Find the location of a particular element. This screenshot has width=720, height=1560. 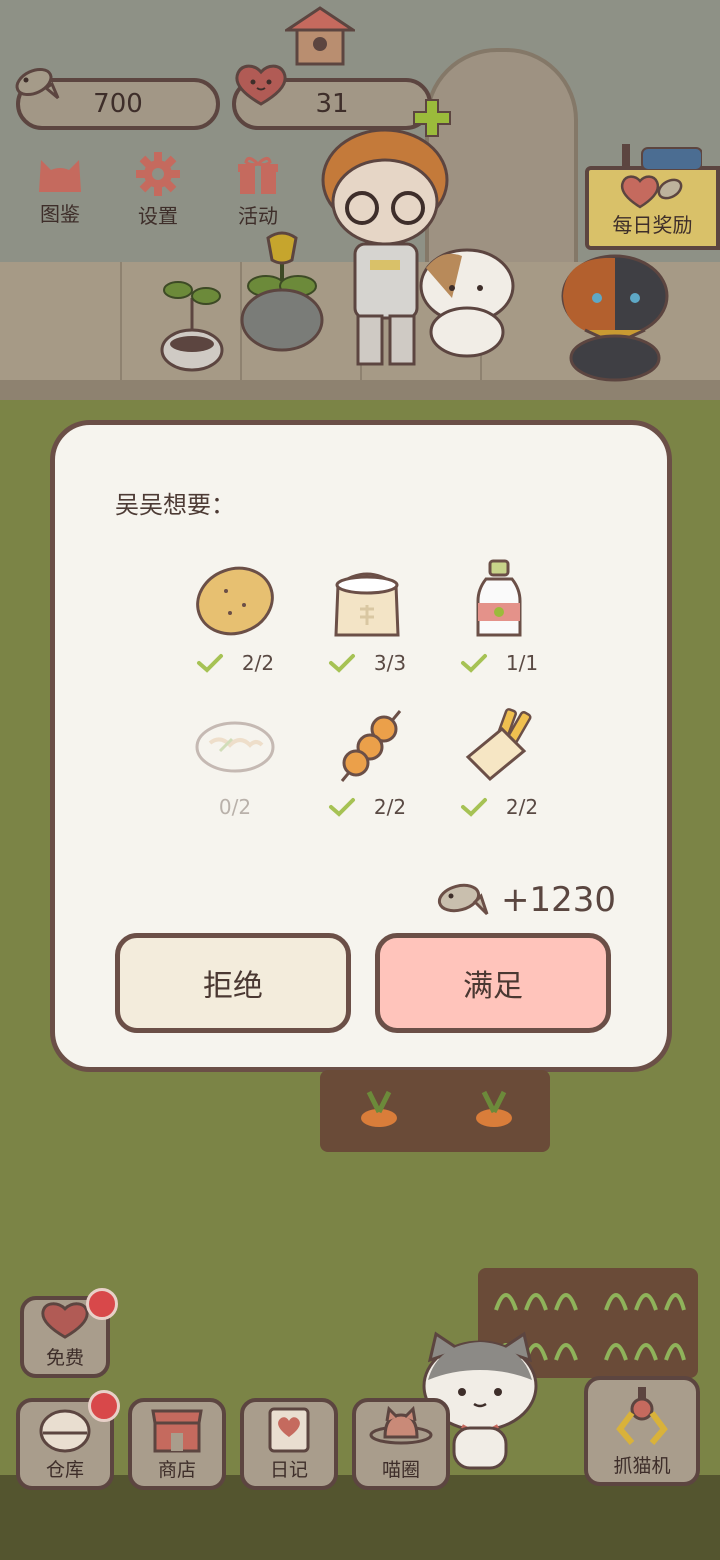

flour-sack-icon is located at coordinates (367, 604).